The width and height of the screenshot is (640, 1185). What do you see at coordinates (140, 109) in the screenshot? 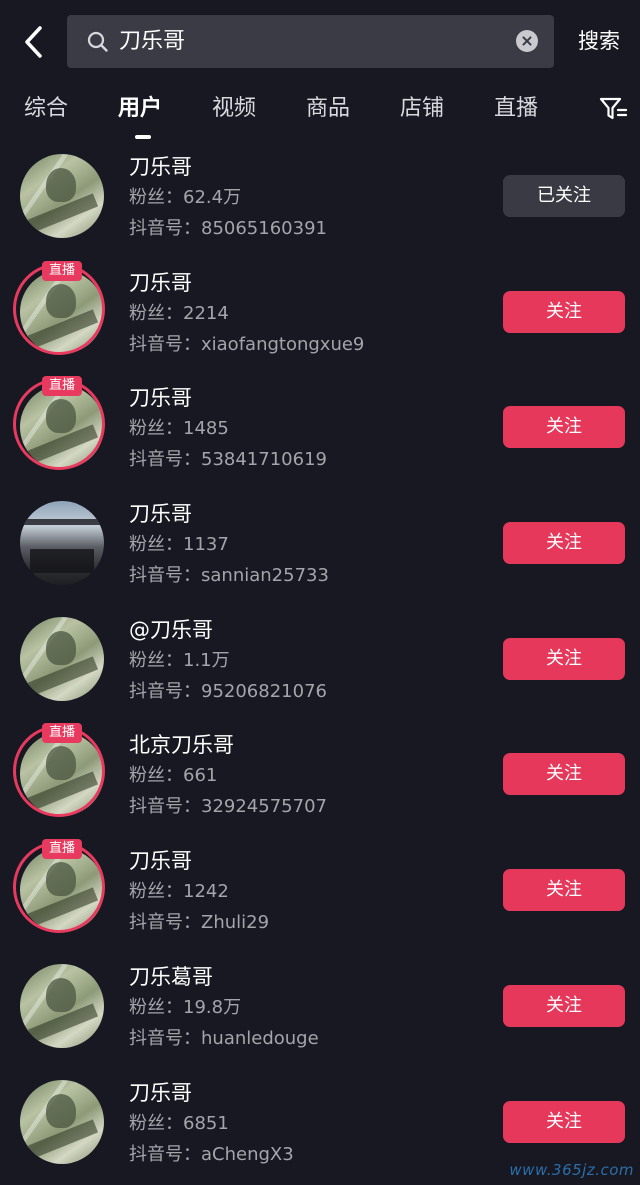
I see `tab-users: 用户` at bounding box center [140, 109].